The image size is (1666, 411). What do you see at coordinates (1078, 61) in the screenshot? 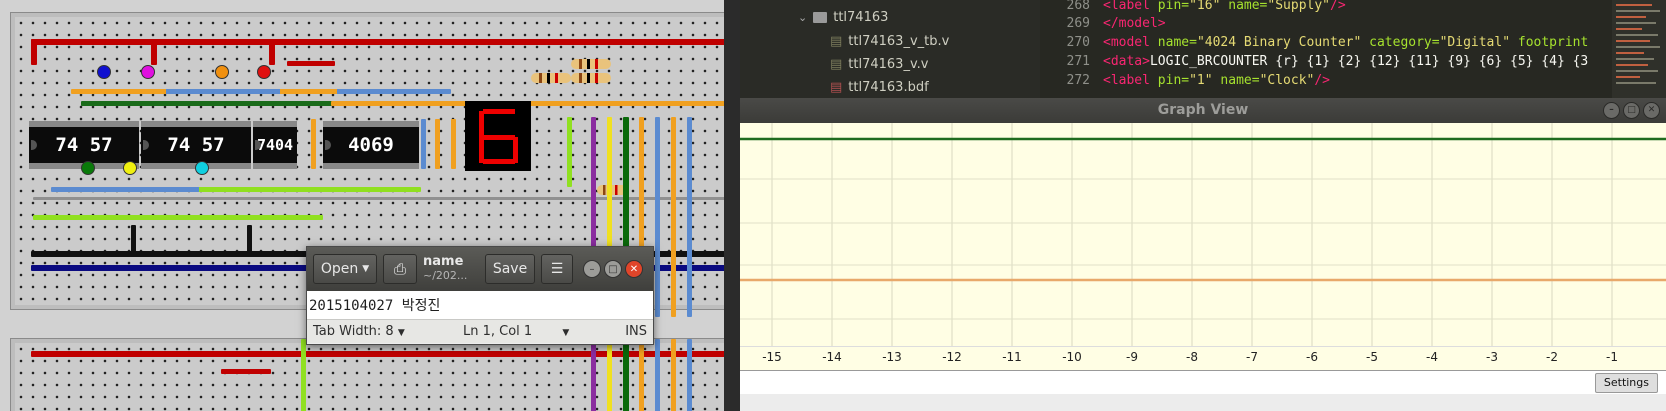
I see `line-number: 271` at bounding box center [1078, 61].